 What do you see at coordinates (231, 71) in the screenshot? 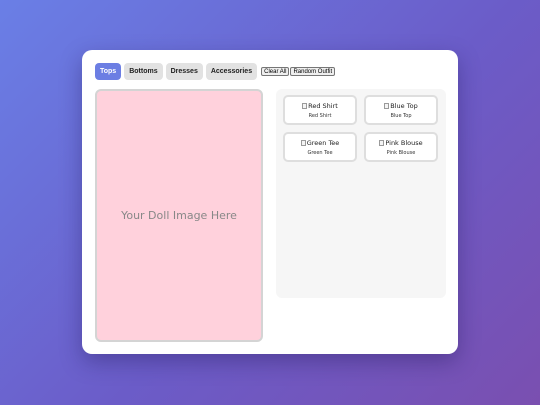
I see `tab-accessories: Accessories` at bounding box center [231, 71].